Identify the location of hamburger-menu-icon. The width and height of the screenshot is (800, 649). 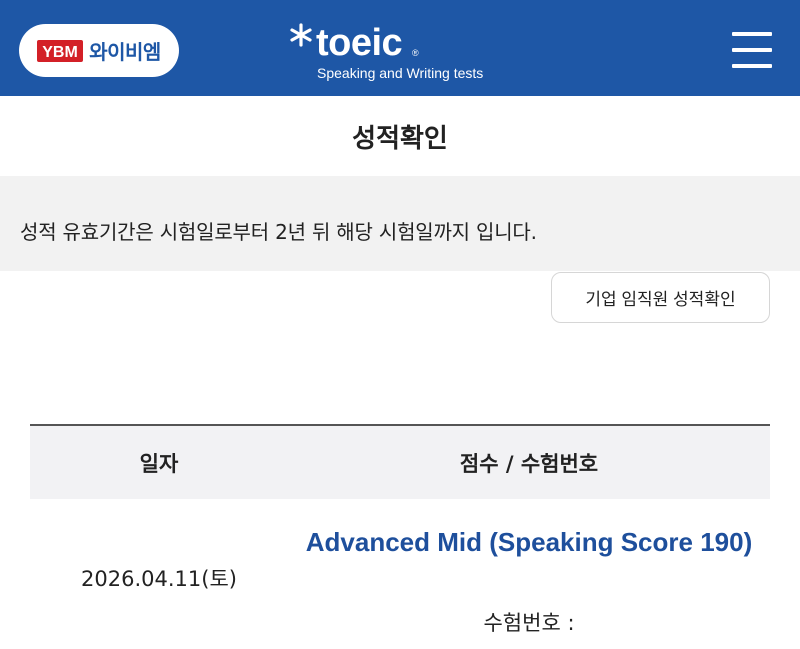
(752, 50).